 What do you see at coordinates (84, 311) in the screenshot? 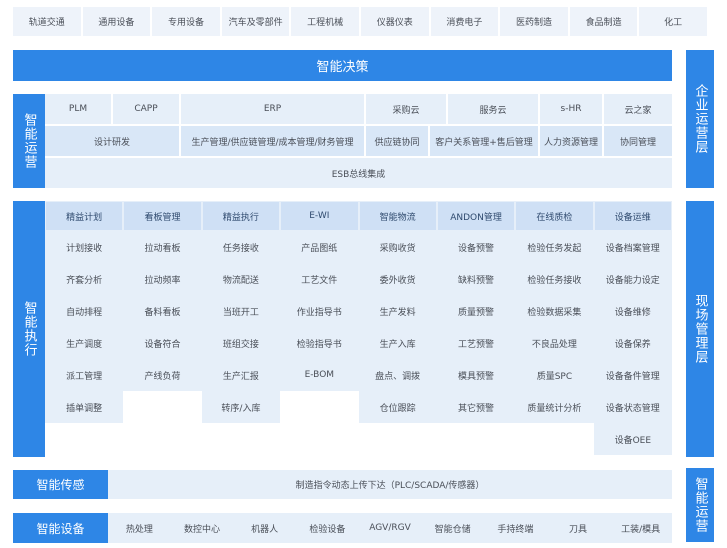
I see `execution-item: 自动排程` at bounding box center [84, 311].